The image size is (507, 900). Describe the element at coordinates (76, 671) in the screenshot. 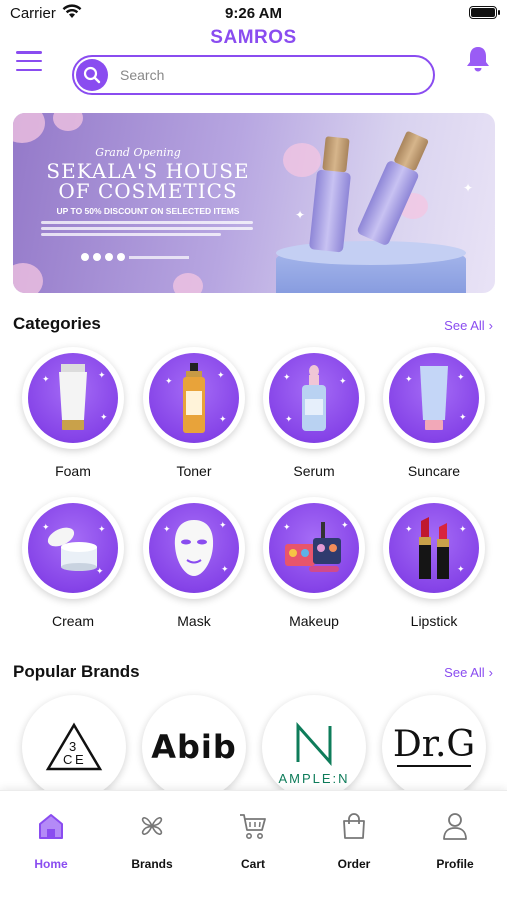

I see `popular-brands-title: Popular Brands` at that location.